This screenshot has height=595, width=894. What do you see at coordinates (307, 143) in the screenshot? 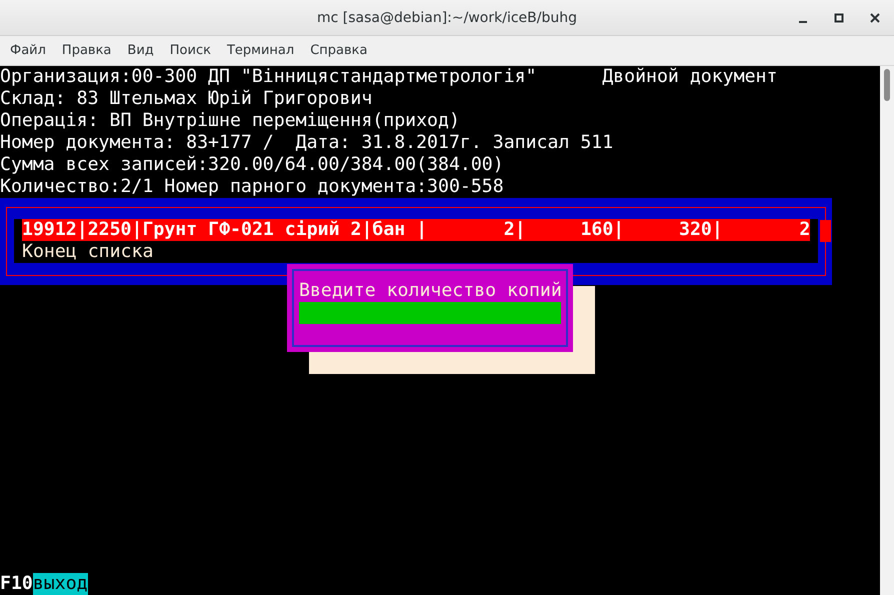
I see `header-line: Номер документа: 83+177 / Дата: 31.8.2017г. Записал 511` at bounding box center [307, 143].